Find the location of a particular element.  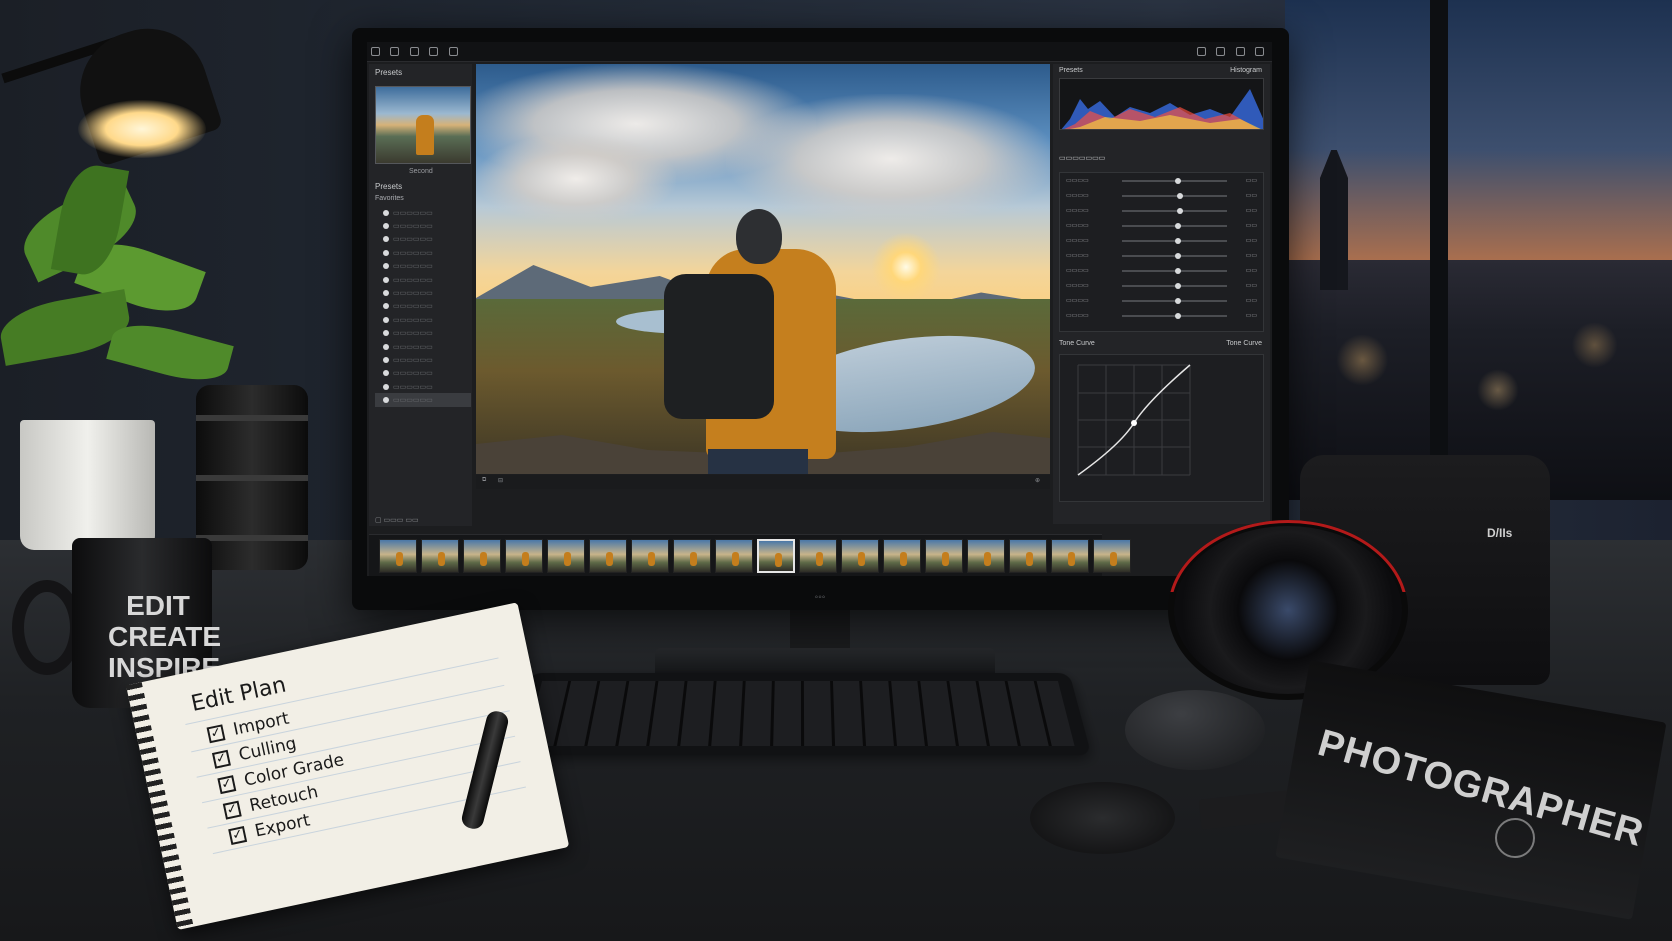

home-icon is located at coordinates (375, 51).